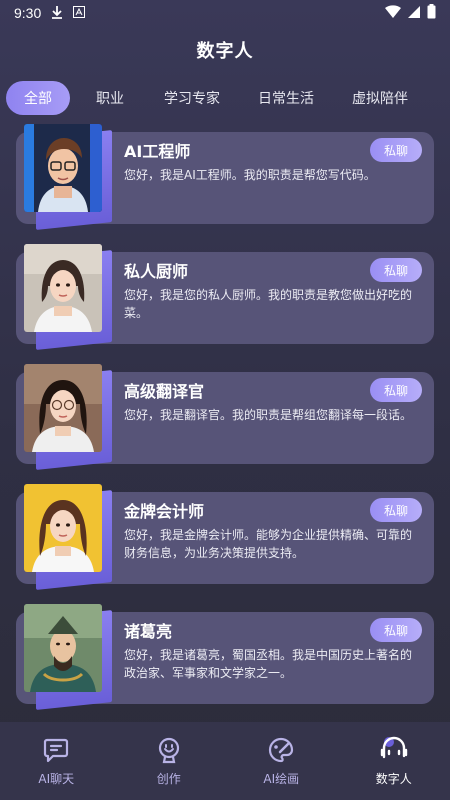  I want to click on tab-all: 全部, so click(38, 98).